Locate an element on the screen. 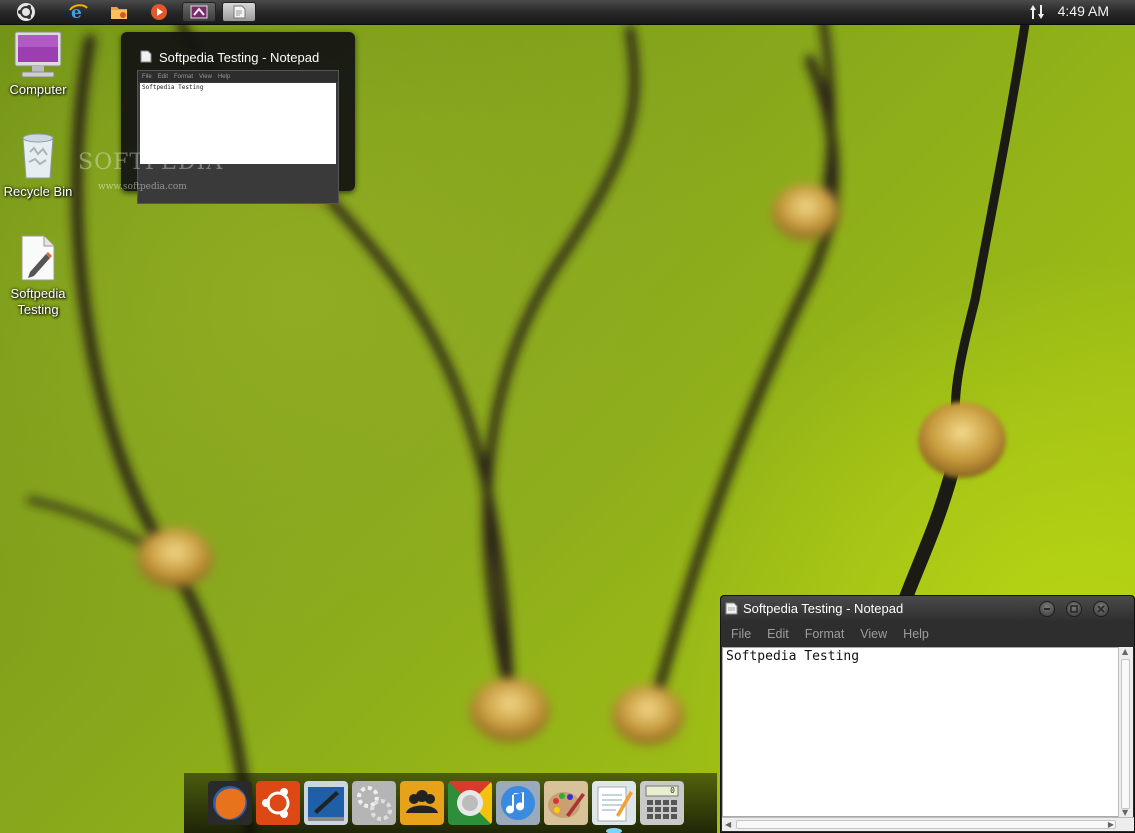 The height and width of the screenshot is (833, 1135). text-document-icon is located at coordinates (38, 258).